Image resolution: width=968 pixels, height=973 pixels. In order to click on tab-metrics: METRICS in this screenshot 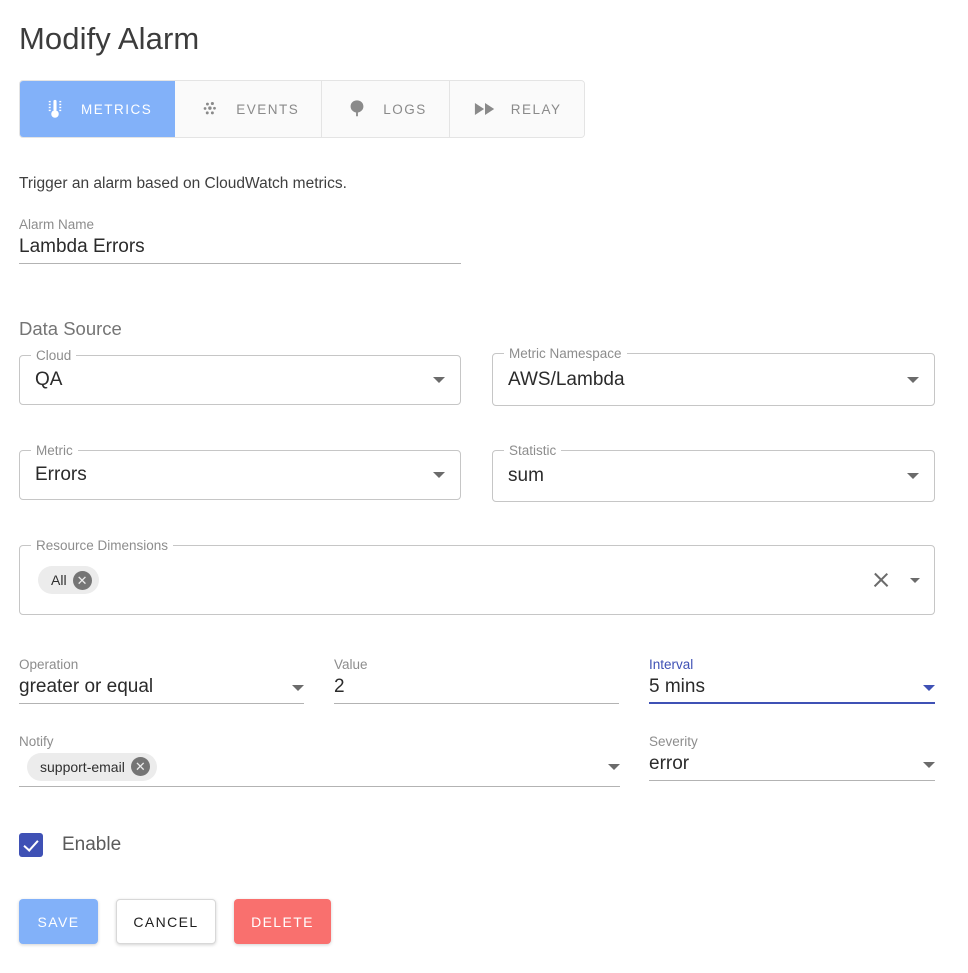, I will do `click(98, 109)`.